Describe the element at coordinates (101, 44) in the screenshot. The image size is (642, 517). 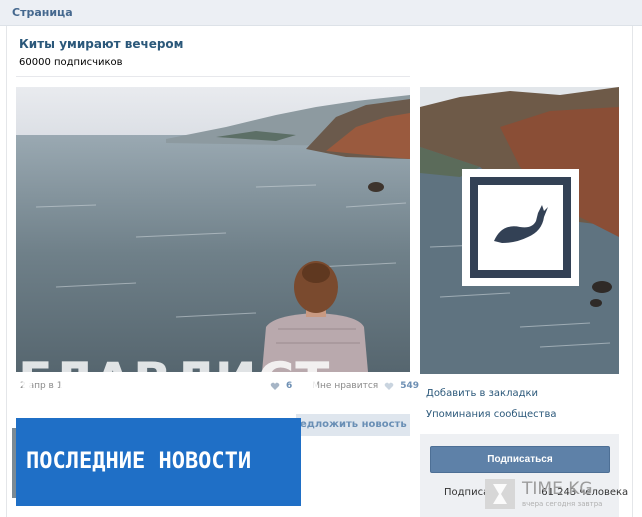
I see `community-title: Киты умирают вечером` at that location.